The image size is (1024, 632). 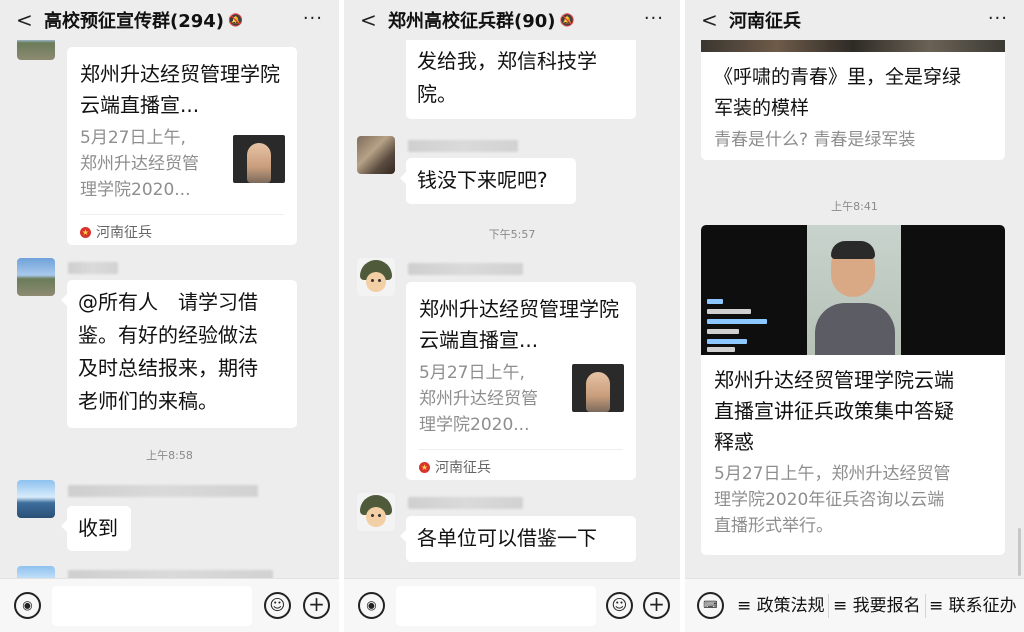 What do you see at coordinates (482, 180) in the screenshot?
I see `message-text: 钱没下来呢吧?` at bounding box center [482, 180].